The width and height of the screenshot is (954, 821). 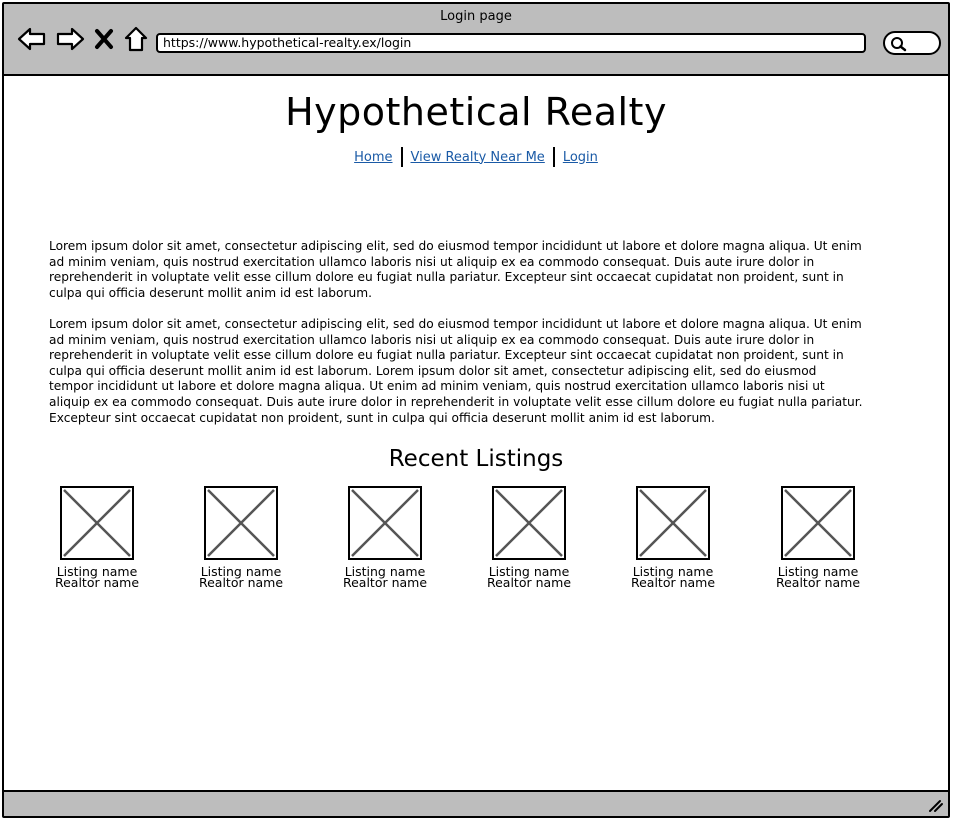 I want to click on nav-buttons, so click(x=83, y=39).